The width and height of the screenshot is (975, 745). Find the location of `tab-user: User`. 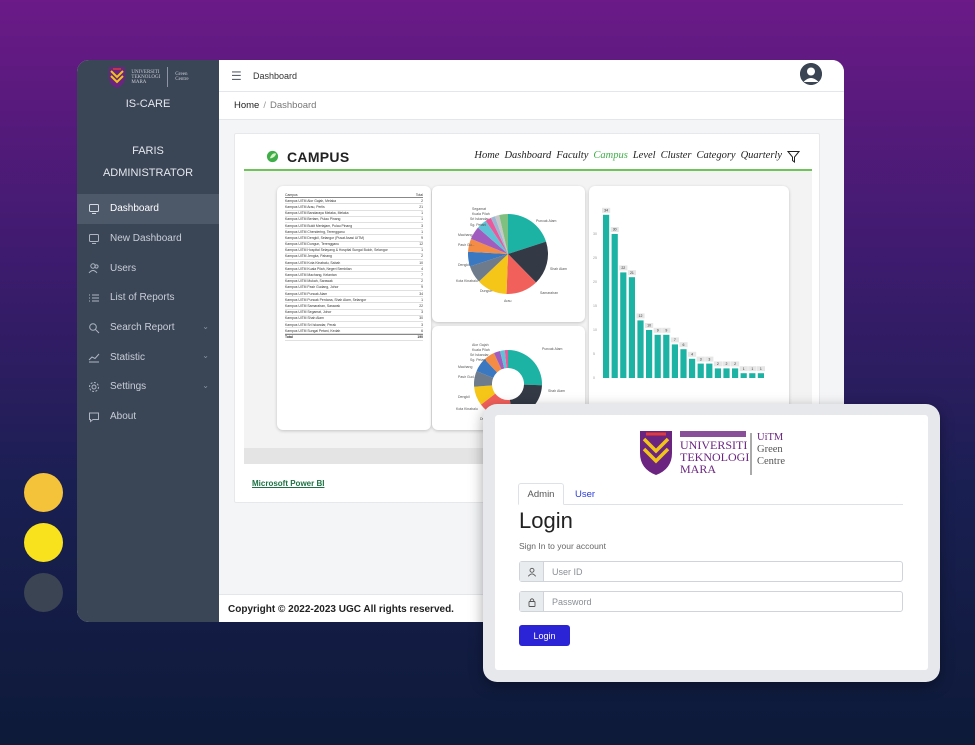

tab-user: User is located at coordinates (585, 494).